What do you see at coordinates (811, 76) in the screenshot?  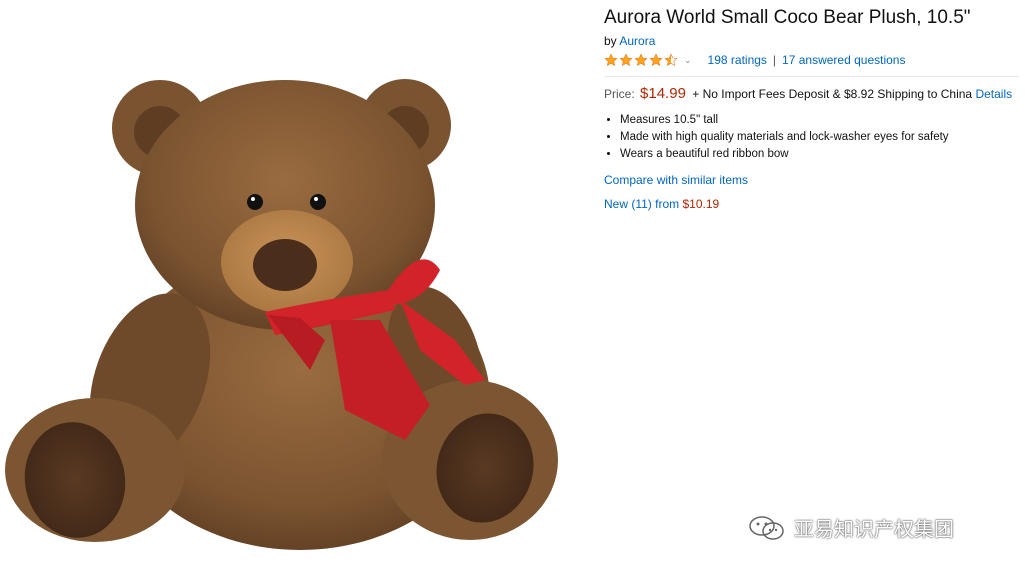 I see `divider` at bounding box center [811, 76].